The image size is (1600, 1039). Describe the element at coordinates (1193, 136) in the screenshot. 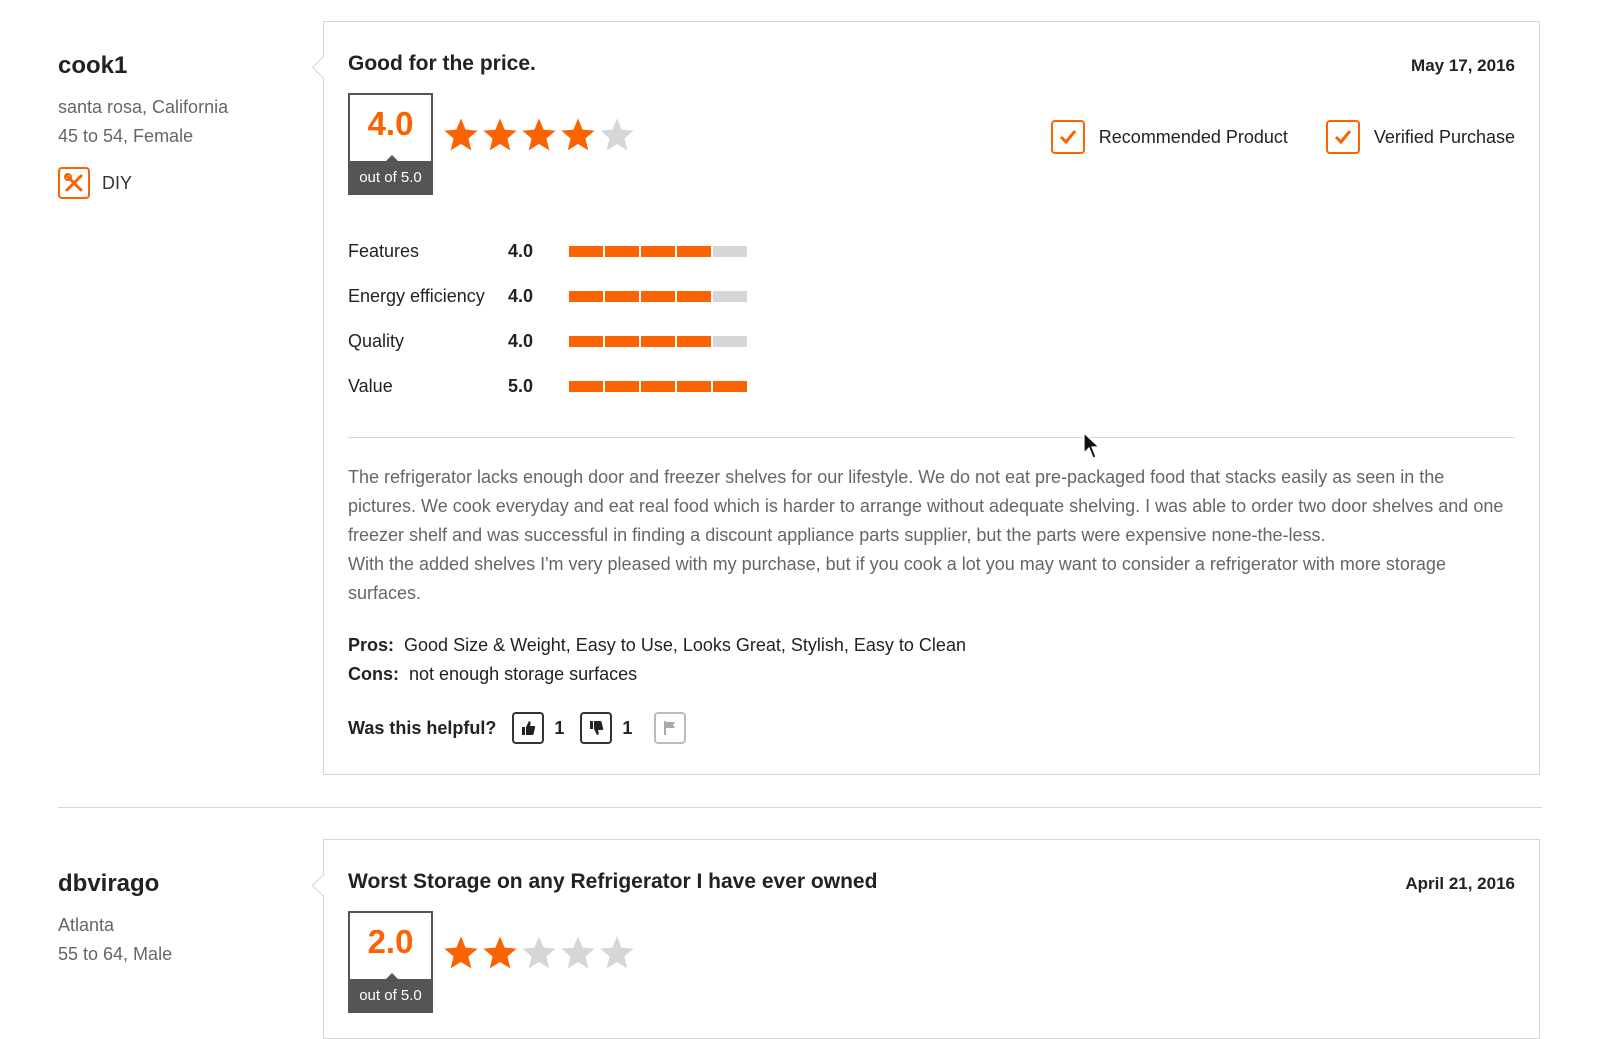

I see `recommended-label: Recommended Product` at that location.